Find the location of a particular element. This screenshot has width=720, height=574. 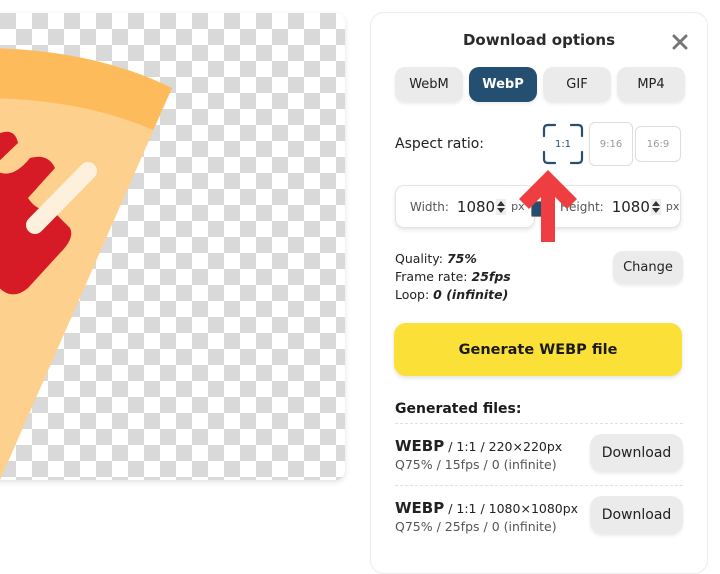

aspect-ratio-9-16-label: 9:16 is located at coordinates (611, 144).